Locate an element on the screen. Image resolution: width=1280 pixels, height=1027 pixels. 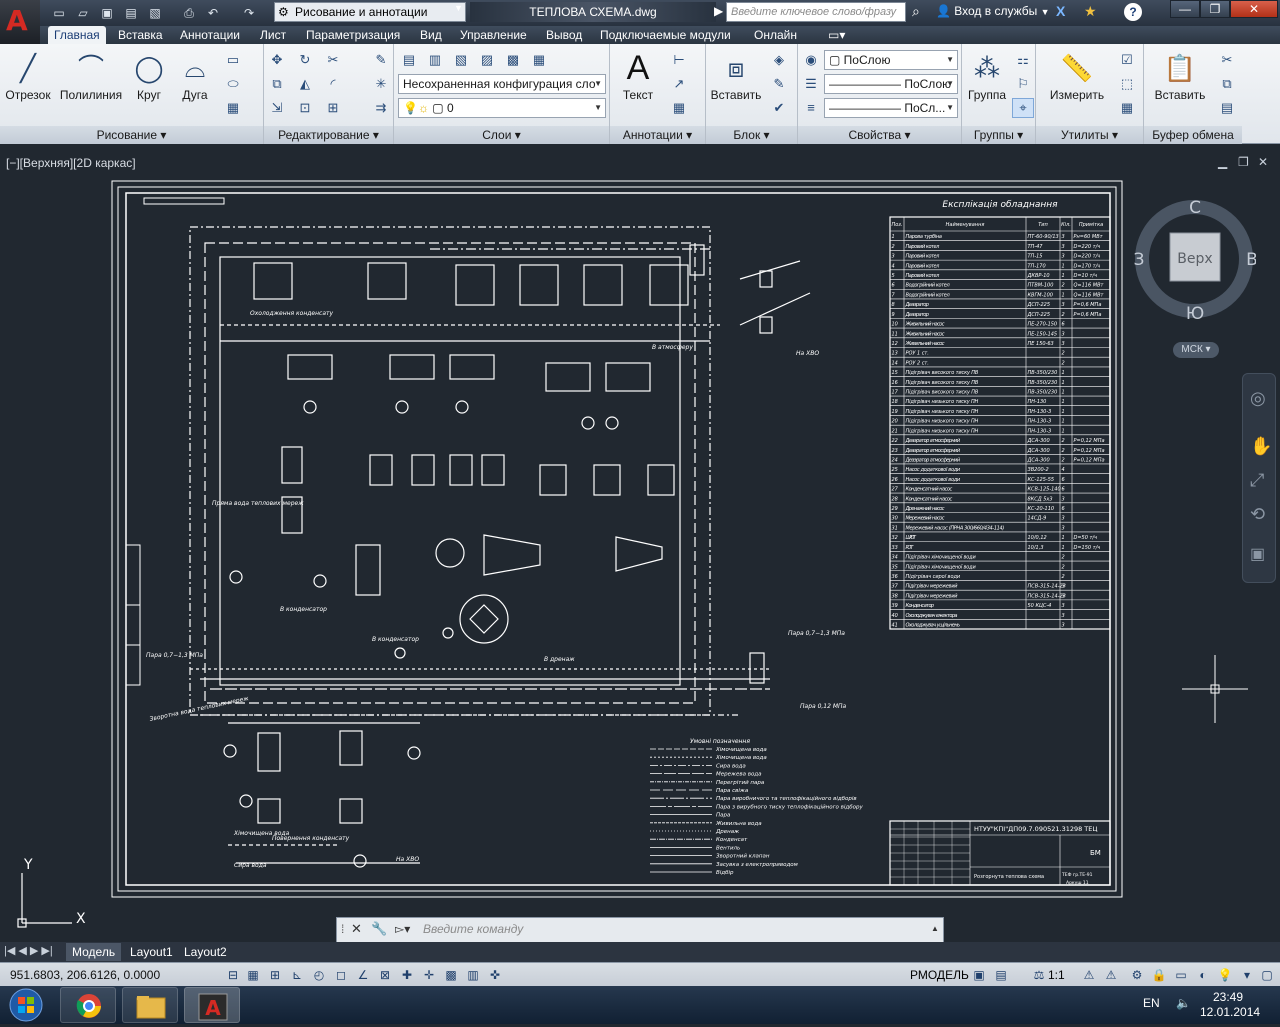
tab-view: Вид is located at coordinates (431, 35).